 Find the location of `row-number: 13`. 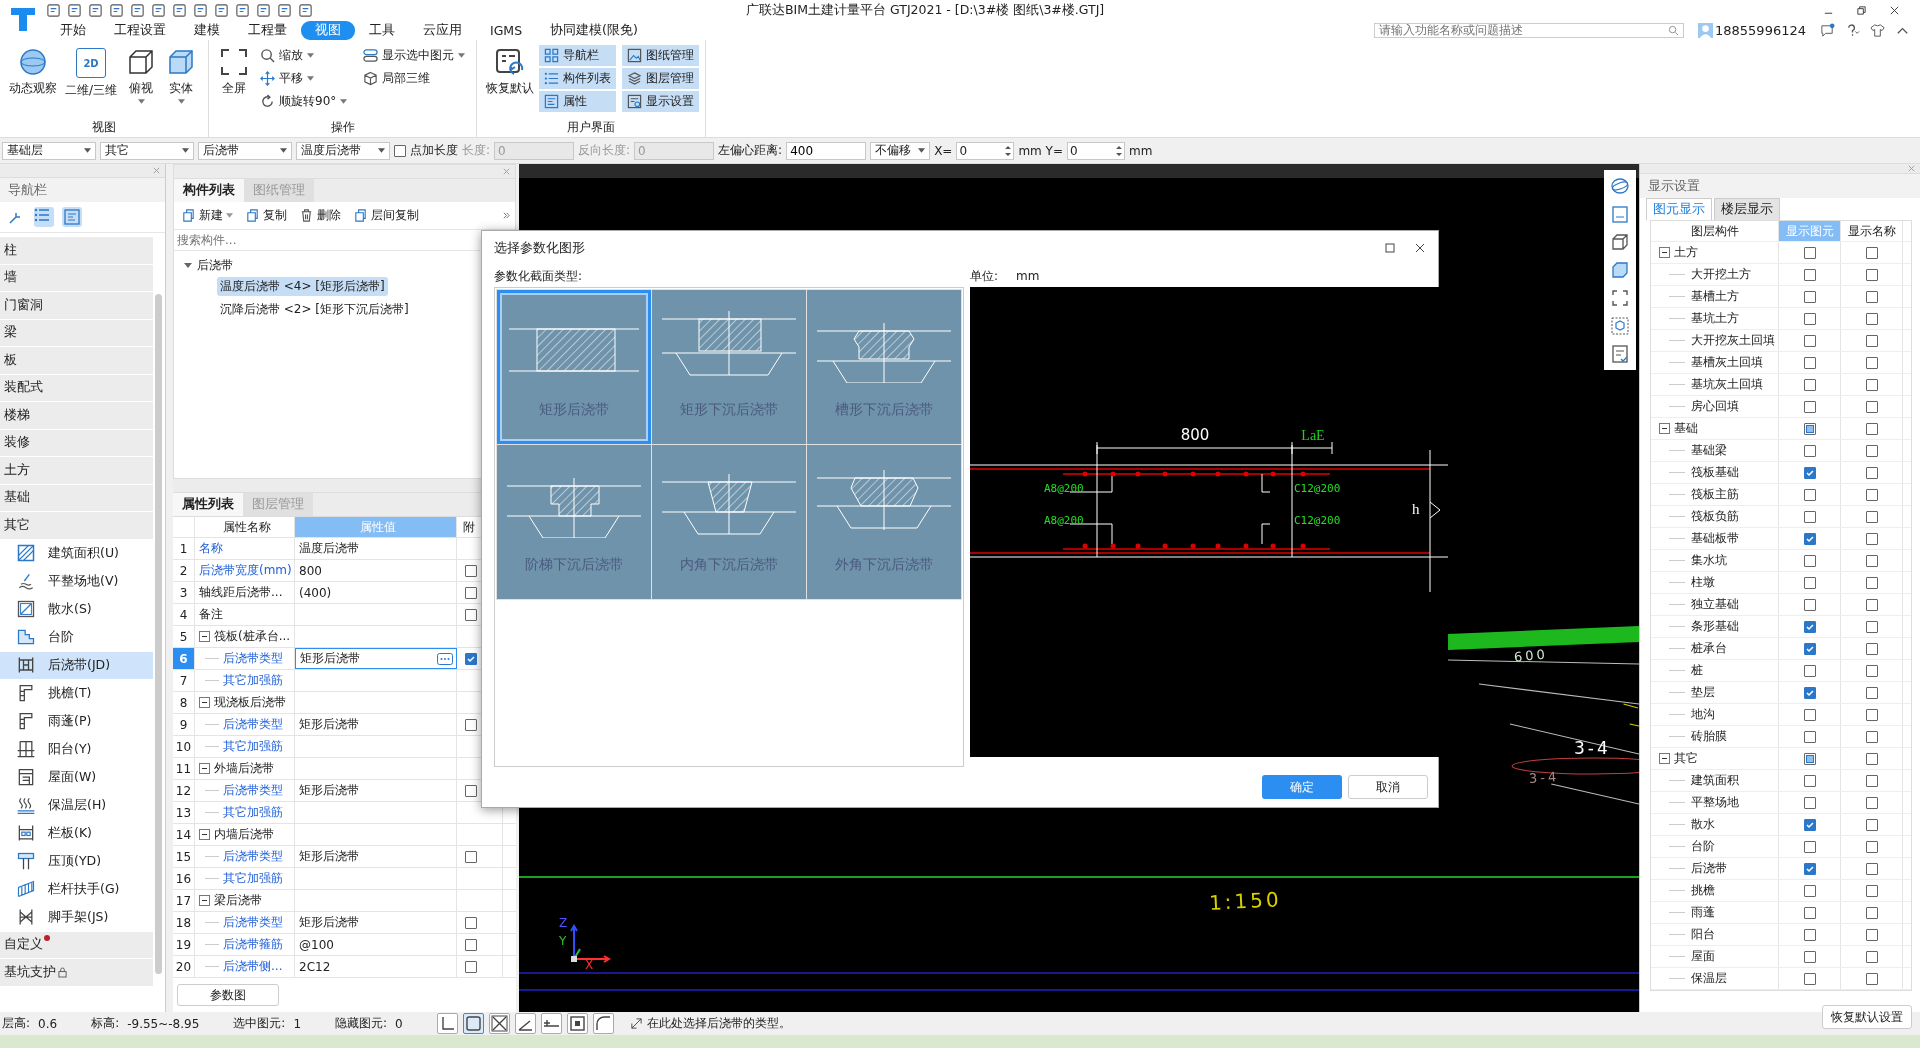

row-number: 13 is located at coordinates (184, 812).